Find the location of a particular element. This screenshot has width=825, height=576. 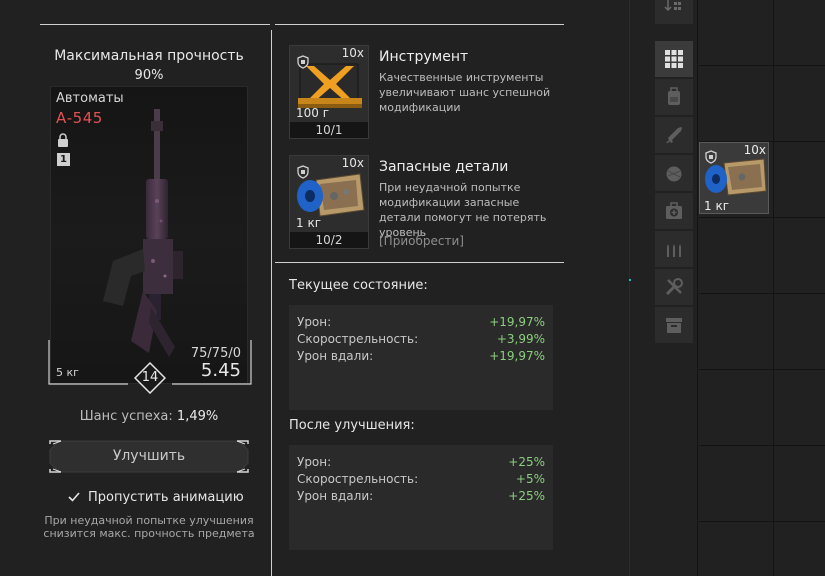

material-parts-ratio: 10/2 is located at coordinates (329, 240).